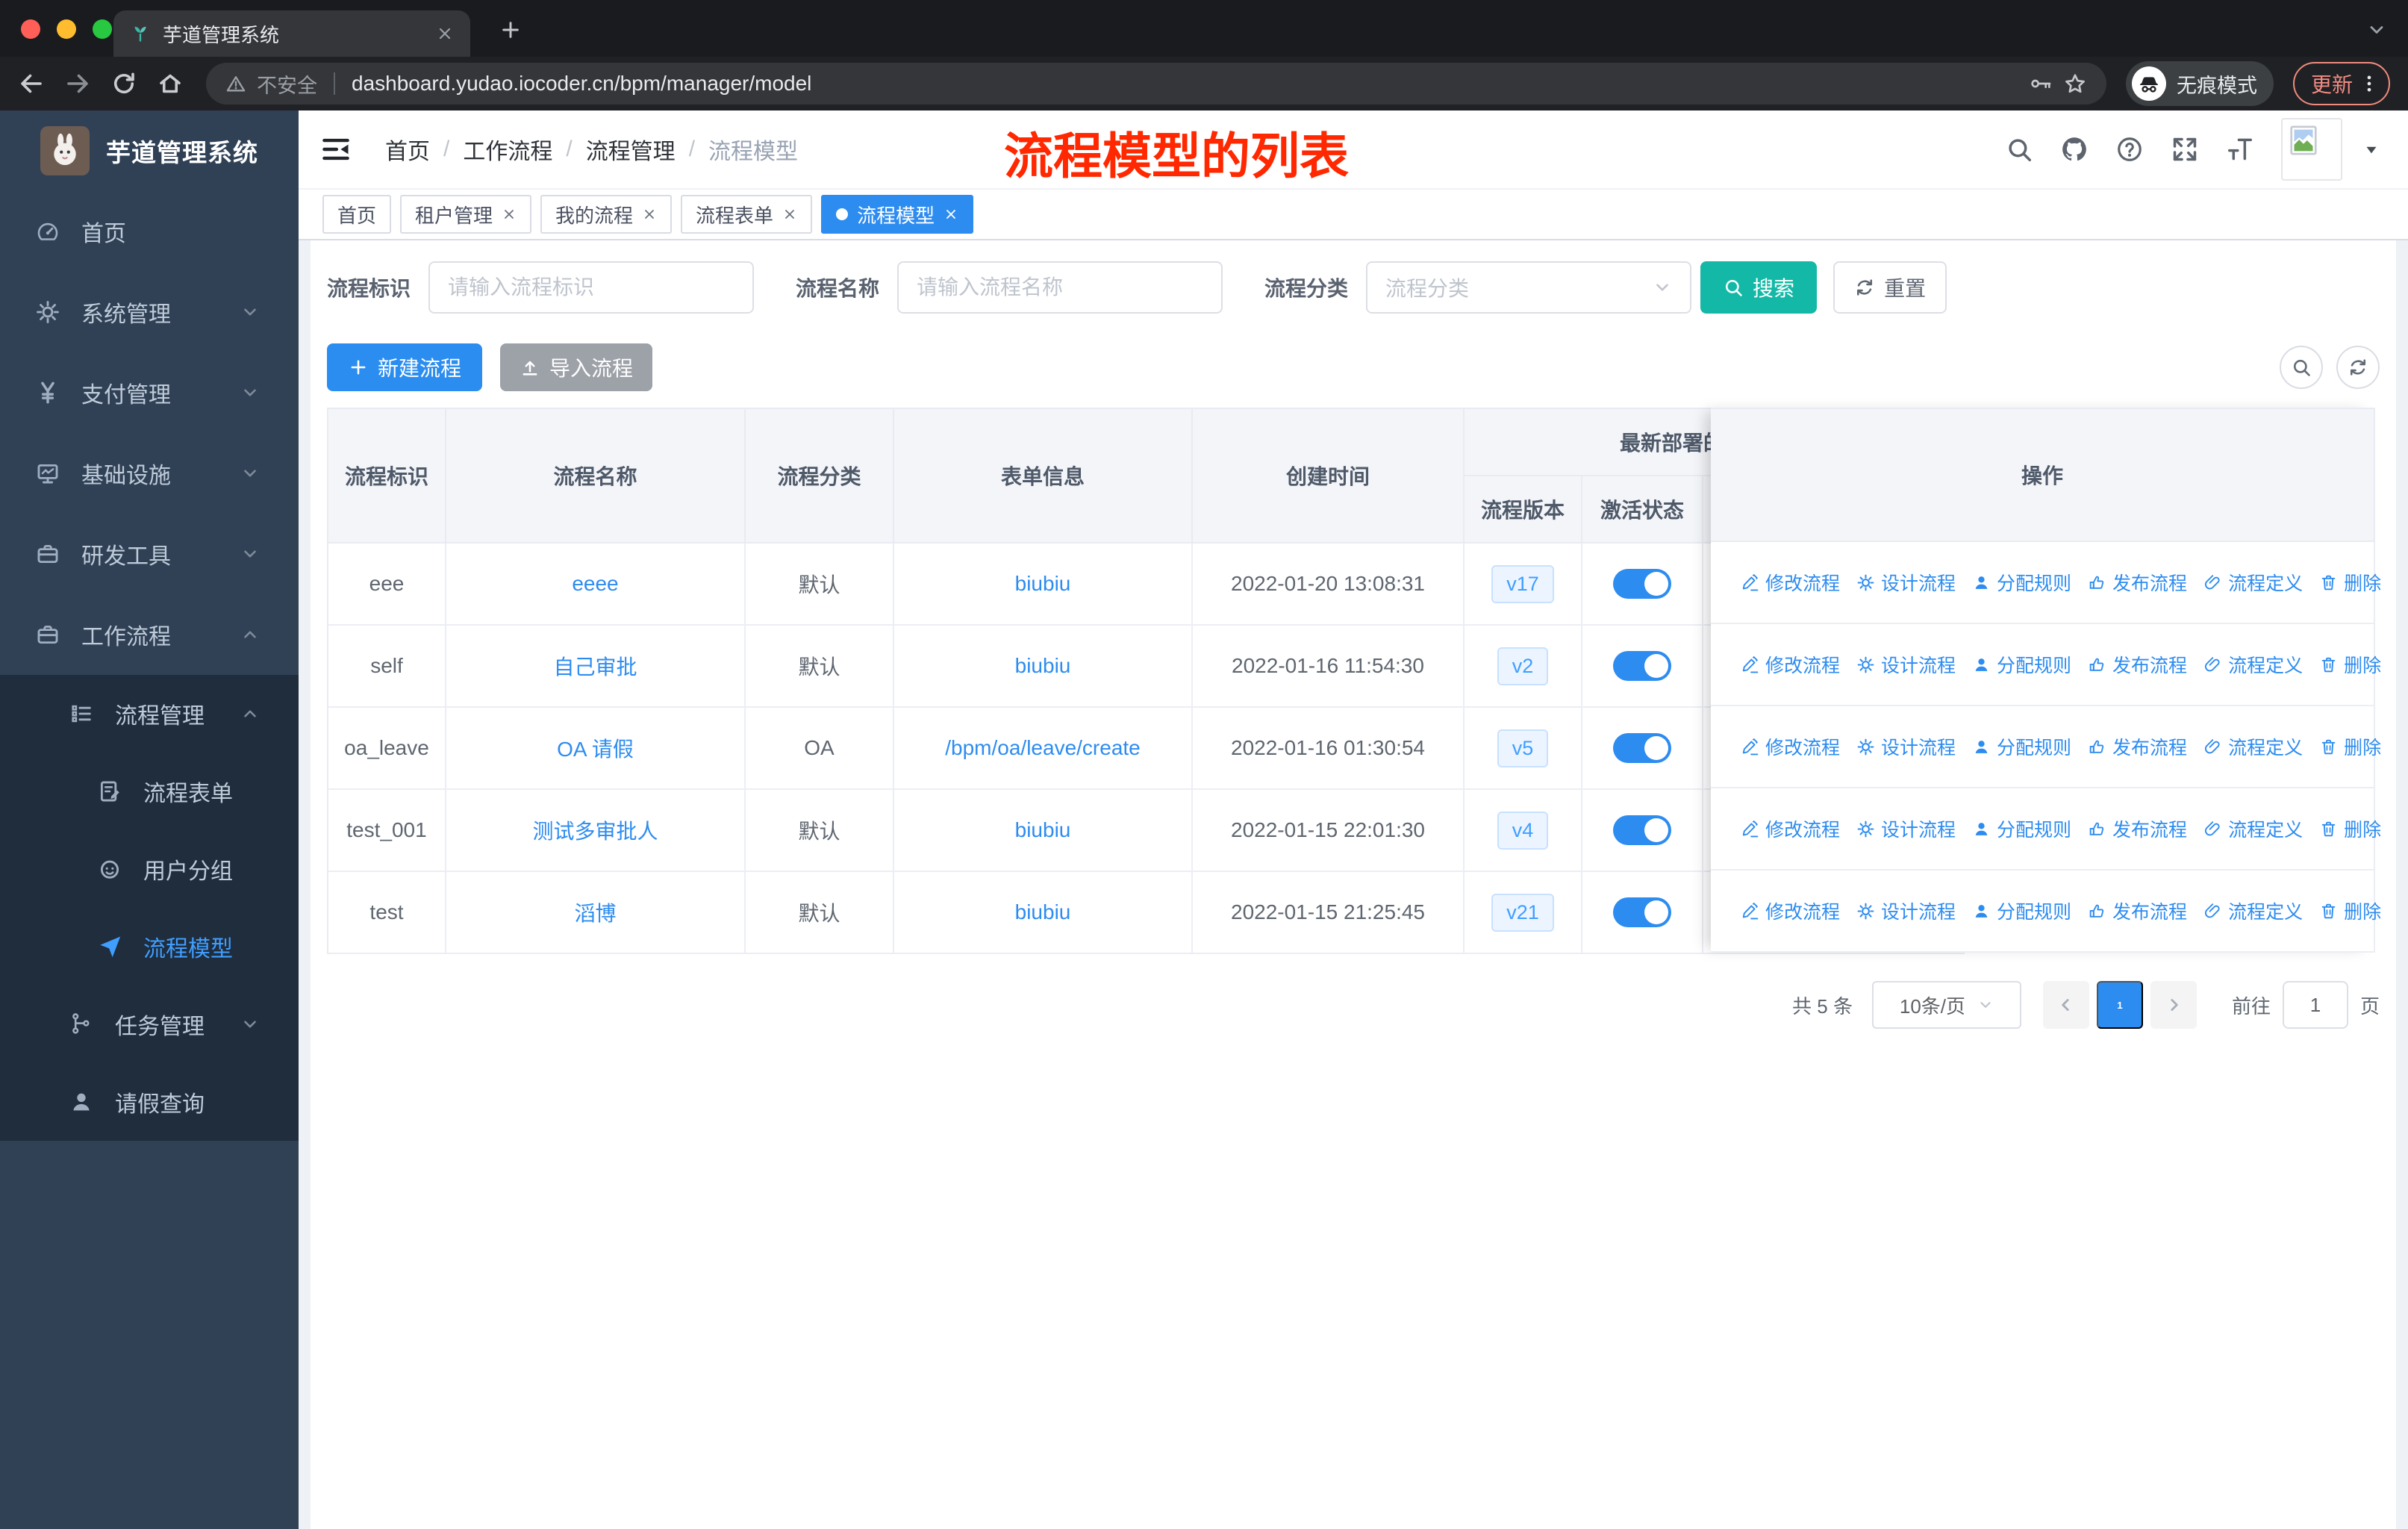 The image size is (2408, 1529). Describe the element at coordinates (595, 584) in the screenshot. I see `process-name-link: eeee` at that location.